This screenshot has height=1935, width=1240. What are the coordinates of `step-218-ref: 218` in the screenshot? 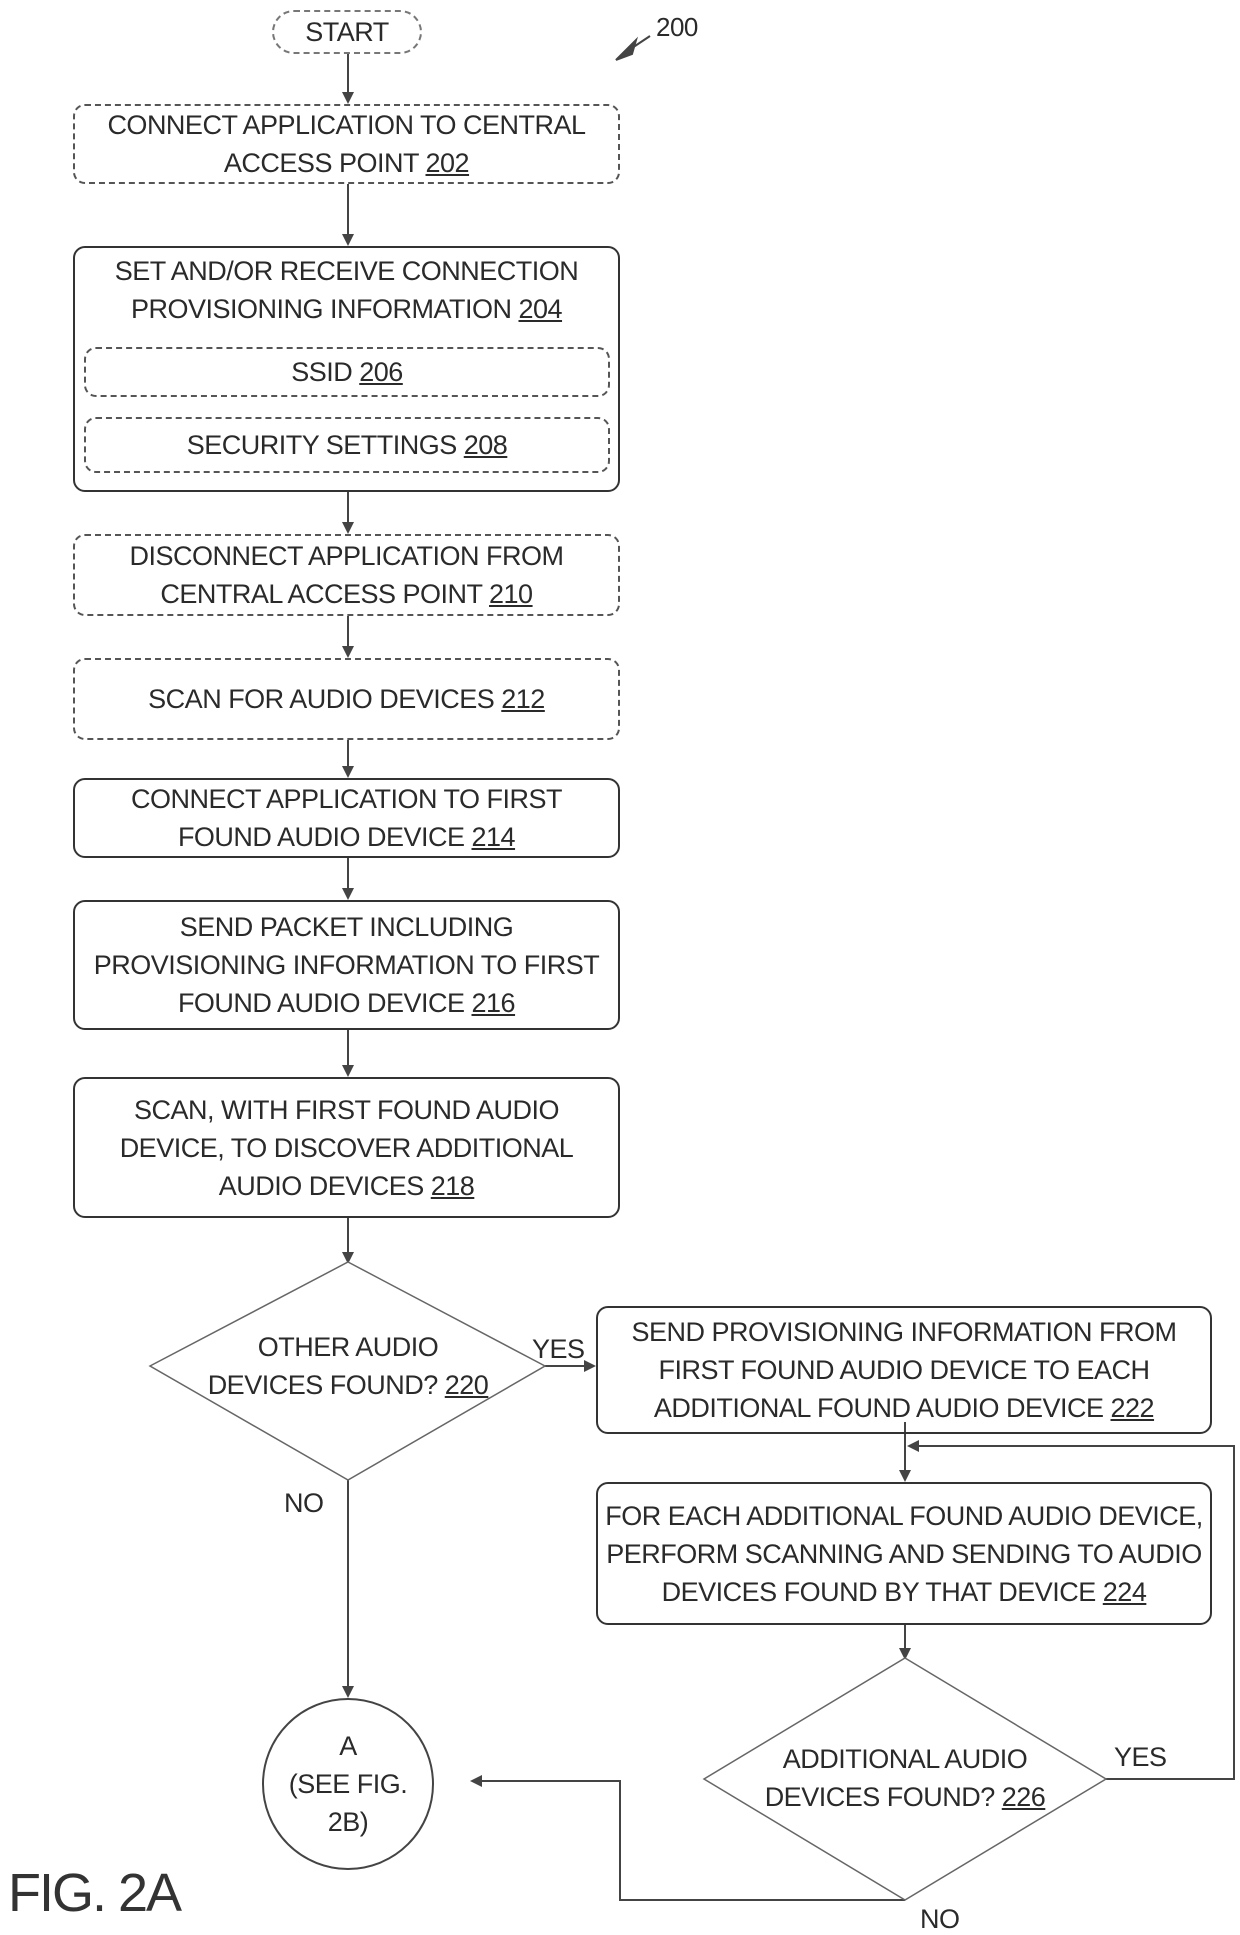 It's located at (452, 1185).